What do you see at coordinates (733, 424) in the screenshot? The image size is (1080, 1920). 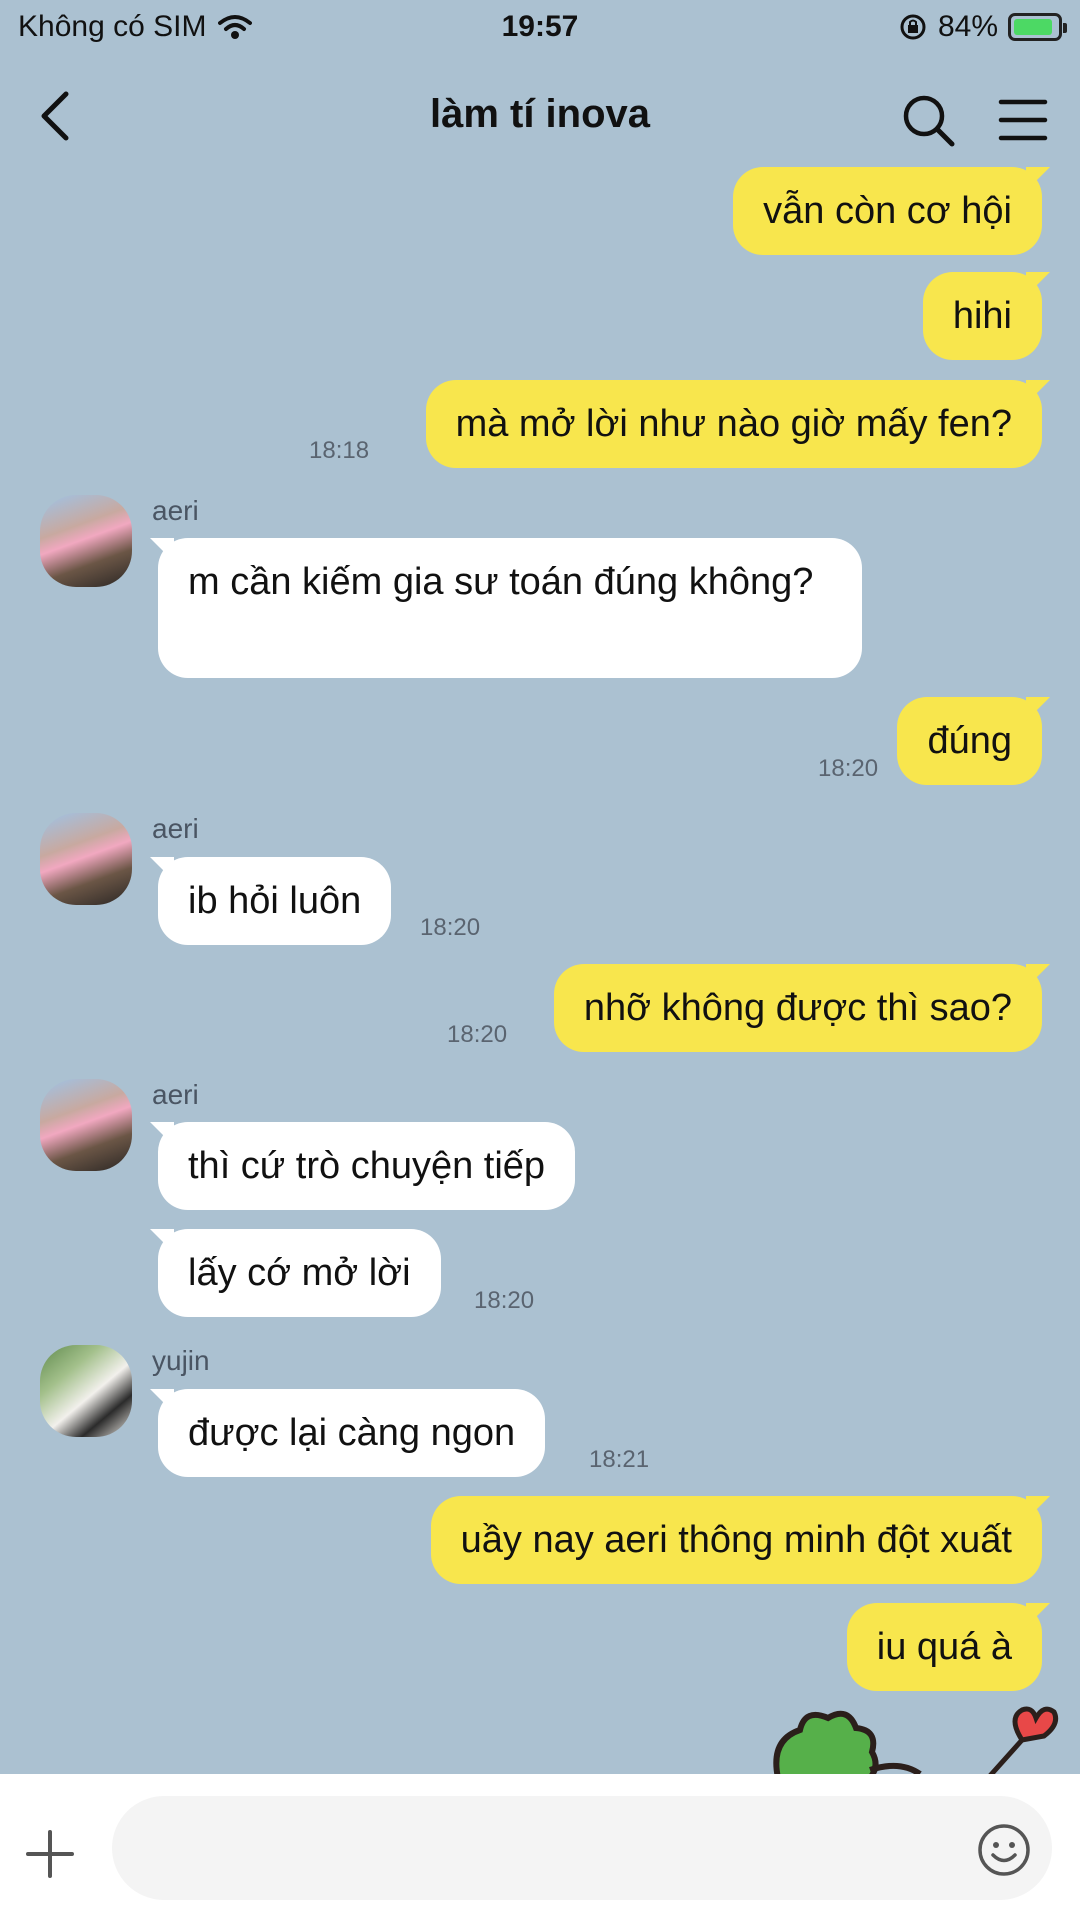 I see `message-bubble-sent: mà mở lời như nào giờ mấy fen?` at bounding box center [733, 424].